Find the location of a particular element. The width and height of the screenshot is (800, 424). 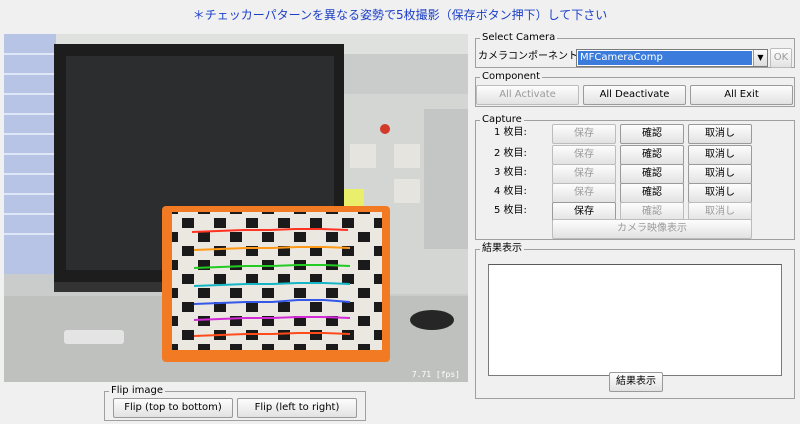

ok-button: OK is located at coordinates (781, 58).